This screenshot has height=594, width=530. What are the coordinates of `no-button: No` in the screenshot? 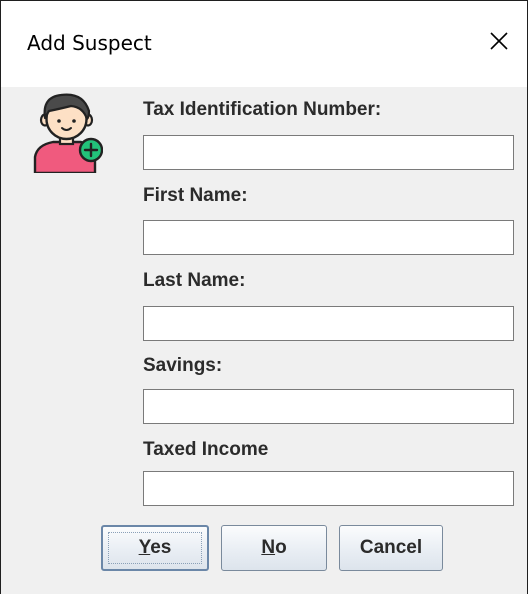 It's located at (274, 548).